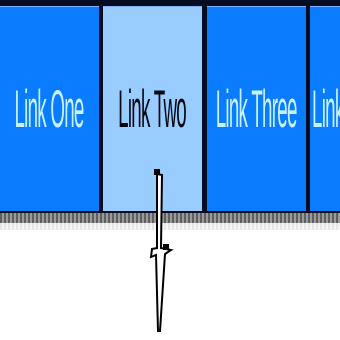  Describe the element at coordinates (170, 226) in the screenshot. I see `navigation-shadow-fade` at that location.